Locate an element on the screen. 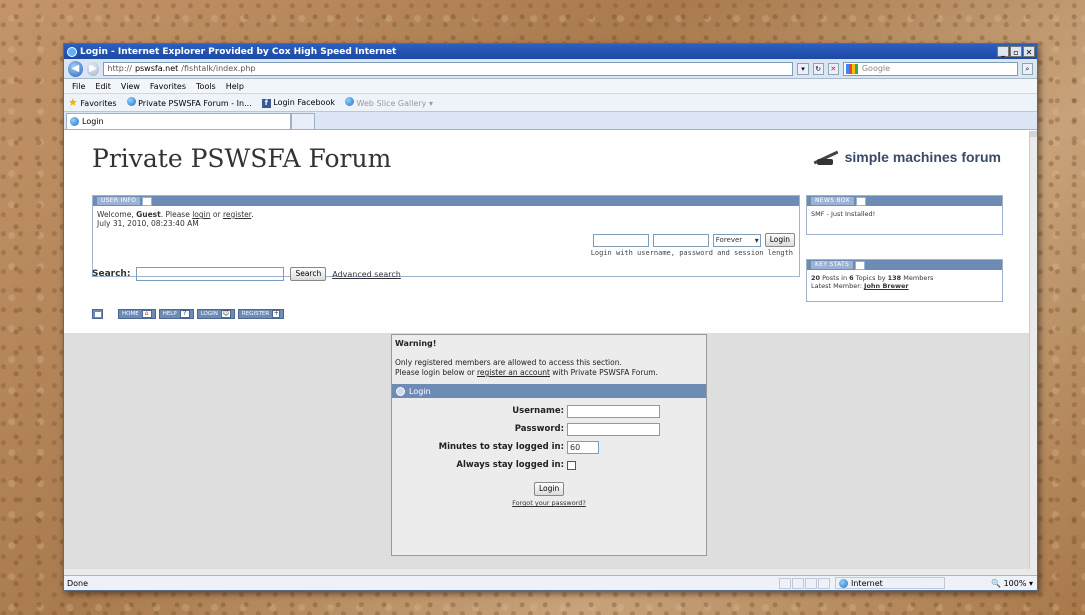 This screenshot has height=615, width=1085. user-info-label: USER INFO is located at coordinates (119, 201).